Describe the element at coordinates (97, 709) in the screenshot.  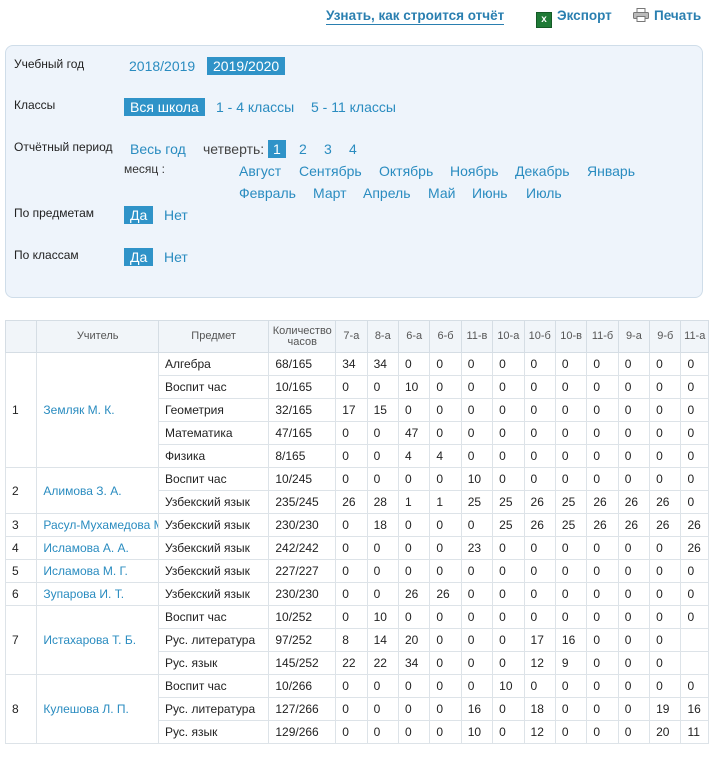
I see `teacher-name-link: Кулешова Л. П.` at that location.